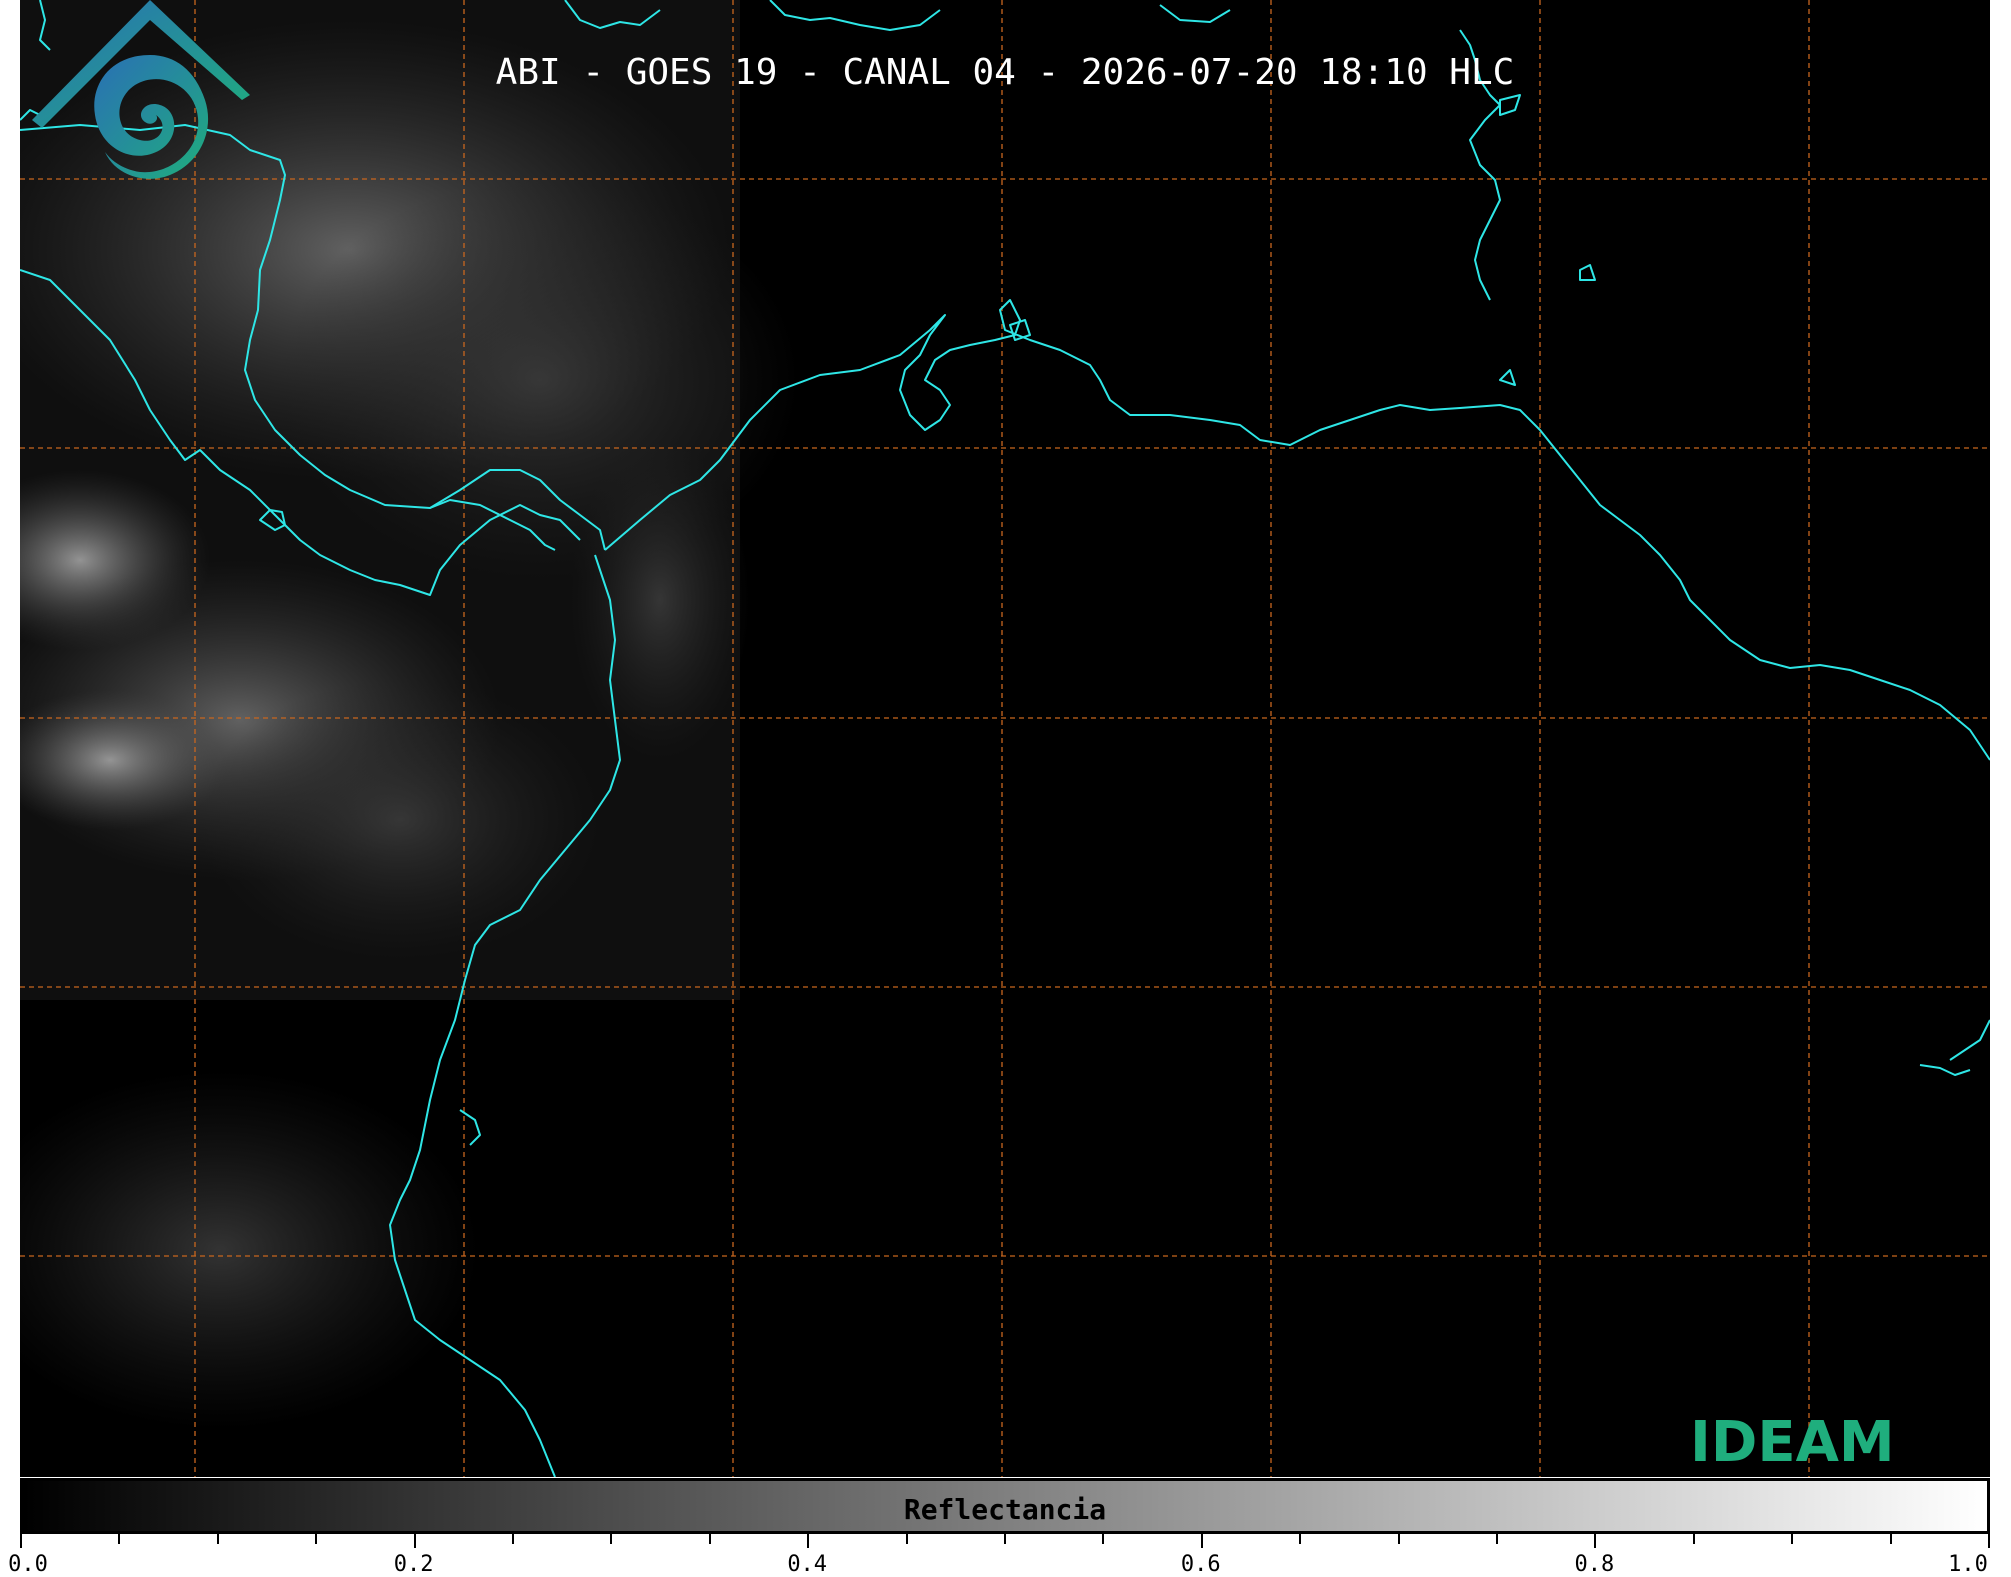 This screenshot has height=1577, width=2011. What do you see at coordinates (1200, 1564) in the screenshot?
I see `colorbar-tick-label: 0.6` at bounding box center [1200, 1564].